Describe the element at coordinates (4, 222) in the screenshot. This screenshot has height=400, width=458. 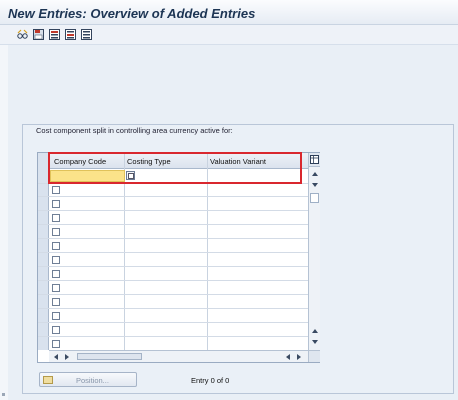
I see `left-edge` at that location.